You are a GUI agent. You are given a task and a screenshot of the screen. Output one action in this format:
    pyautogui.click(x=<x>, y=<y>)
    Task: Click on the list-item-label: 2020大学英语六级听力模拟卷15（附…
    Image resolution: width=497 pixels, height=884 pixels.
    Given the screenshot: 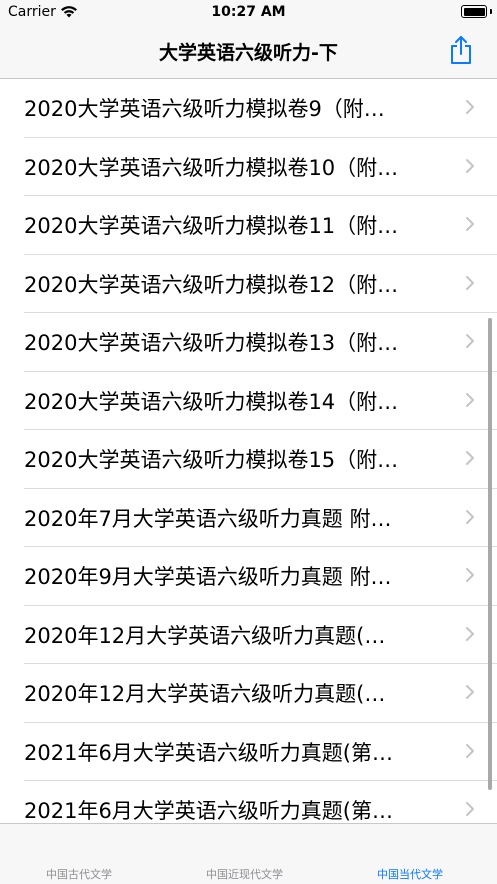 What is the action you would take?
    pyautogui.click(x=211, y=460)
    